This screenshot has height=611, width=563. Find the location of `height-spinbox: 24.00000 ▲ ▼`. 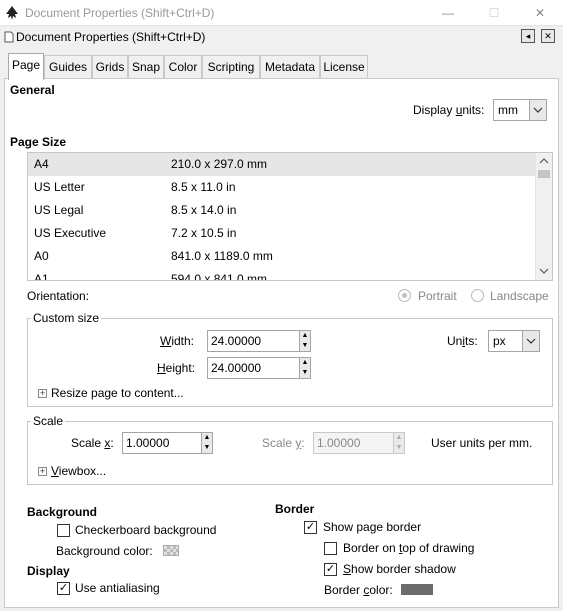

height-spinbox: 24.00000 ▲ ▼ is located at coordinates (259, 368).